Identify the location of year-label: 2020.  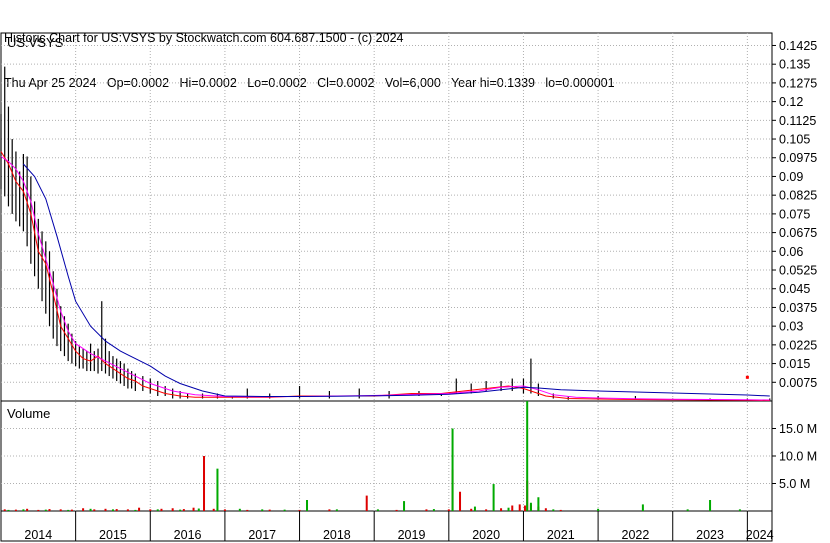
(486, 535).